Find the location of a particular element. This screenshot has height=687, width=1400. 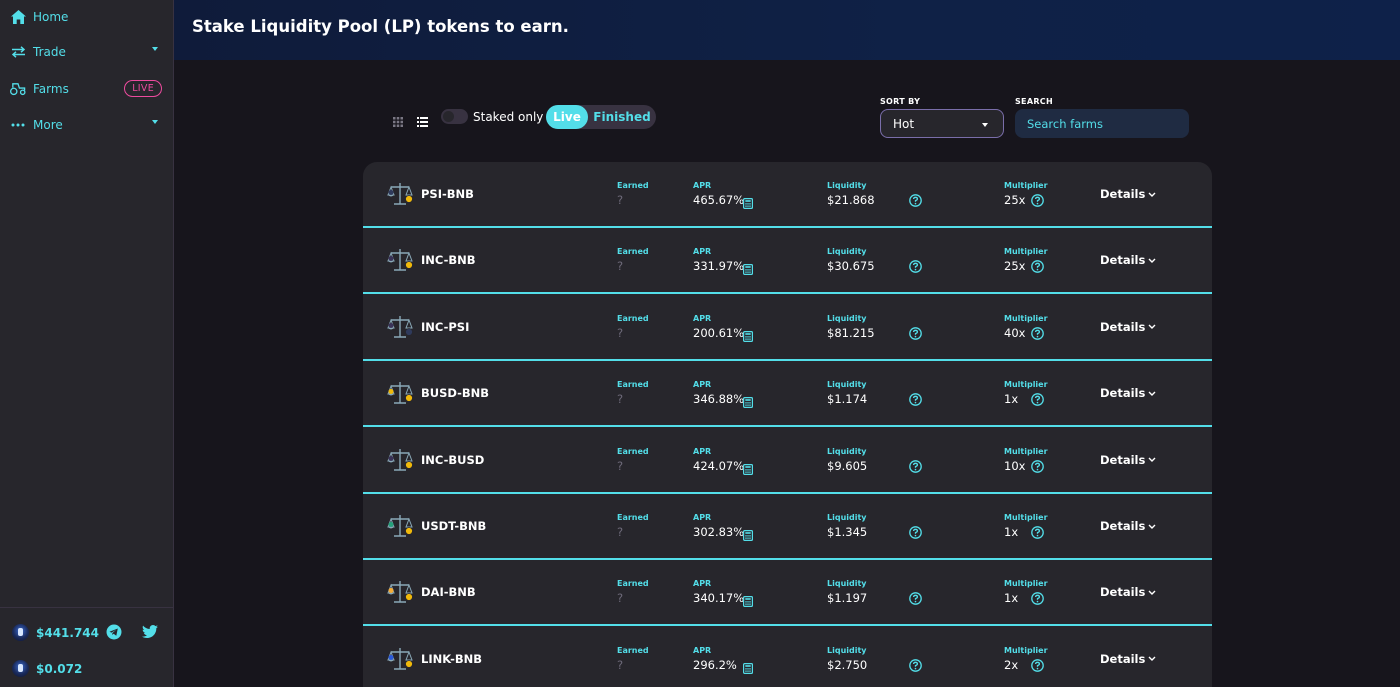

telegram-icon is located at coordinates (114, 632).